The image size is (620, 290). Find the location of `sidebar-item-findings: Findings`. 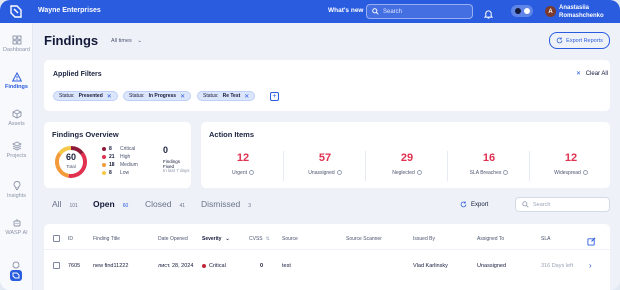

sidebar-item-findings: Findings is located at coordinates (16, 81).